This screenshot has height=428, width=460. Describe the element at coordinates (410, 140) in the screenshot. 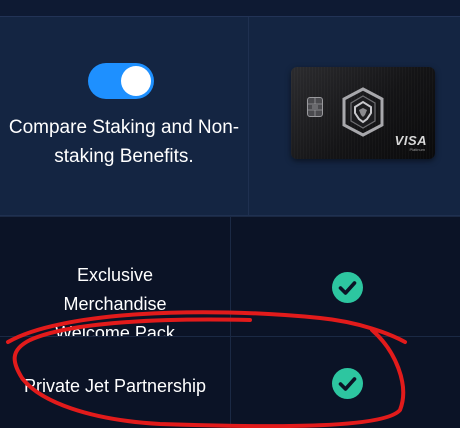

I see `card-brand: VISA` at that location.